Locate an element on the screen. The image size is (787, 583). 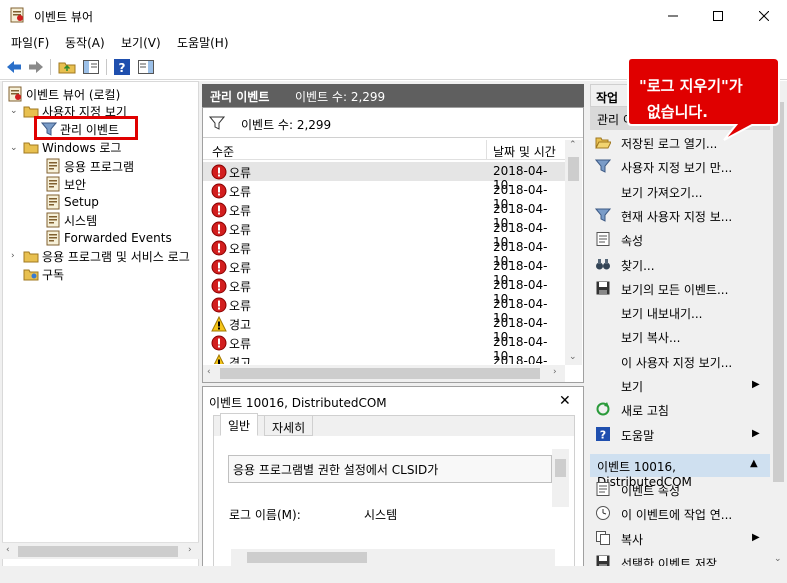
action-label: 이벤트 속성 is located at coordinates (651, 491).